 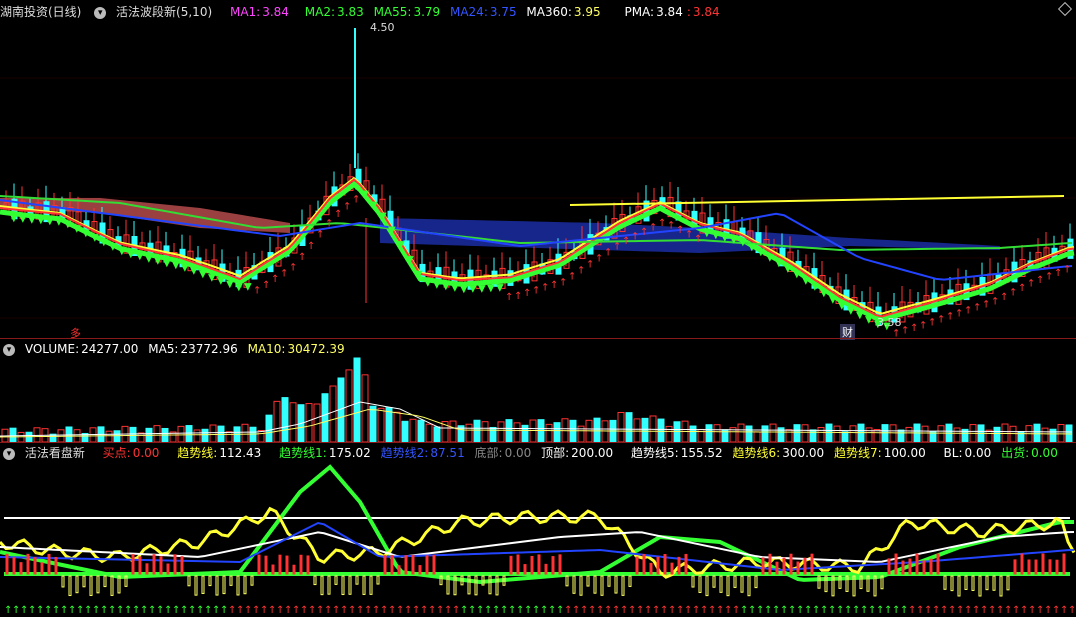 What do you see at coordinates (592, 453) in the screenshot?
I see `top-value: 200.00` at bounding box center [592, 453].